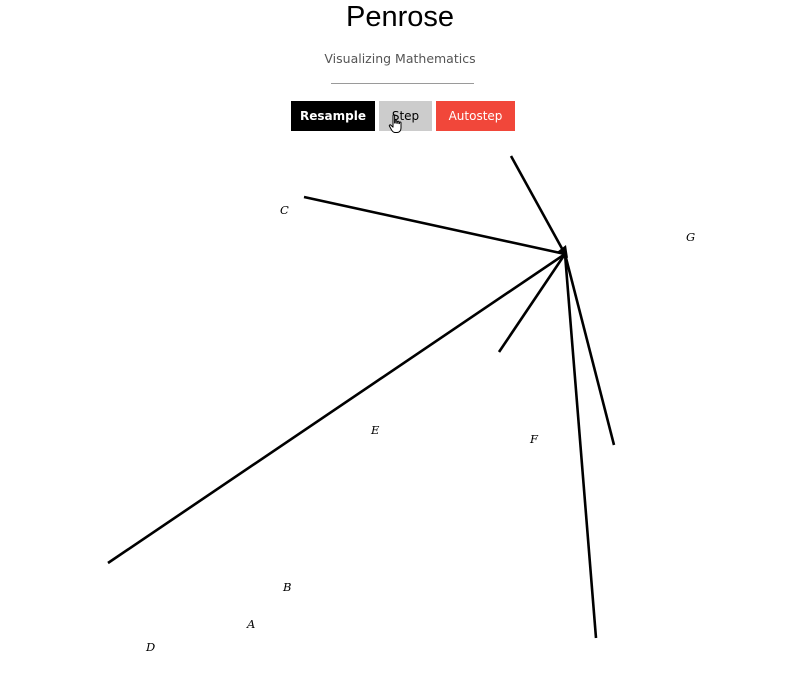 The image size is (800, 700). What do you see at coordinates (375, 430) in the screenshot?
I see `point-label-e: E` at bounding box center [375, 430].